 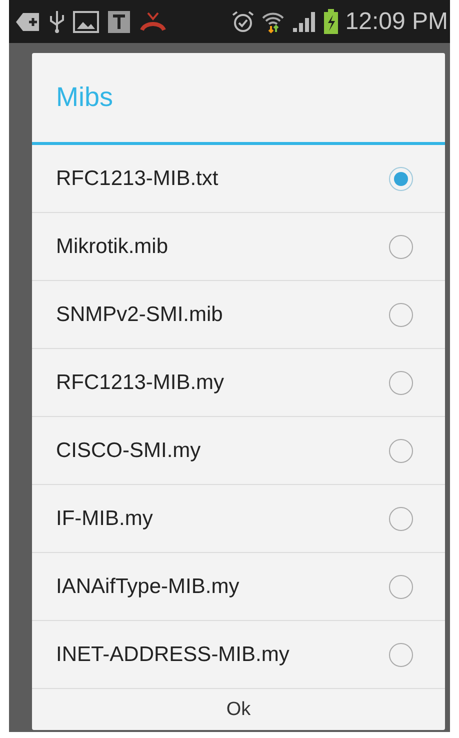 What do you see at coordinates (238, 99) in the screenshot?
I see `dialog-title: Mibs` at bounding box center [238, 99].